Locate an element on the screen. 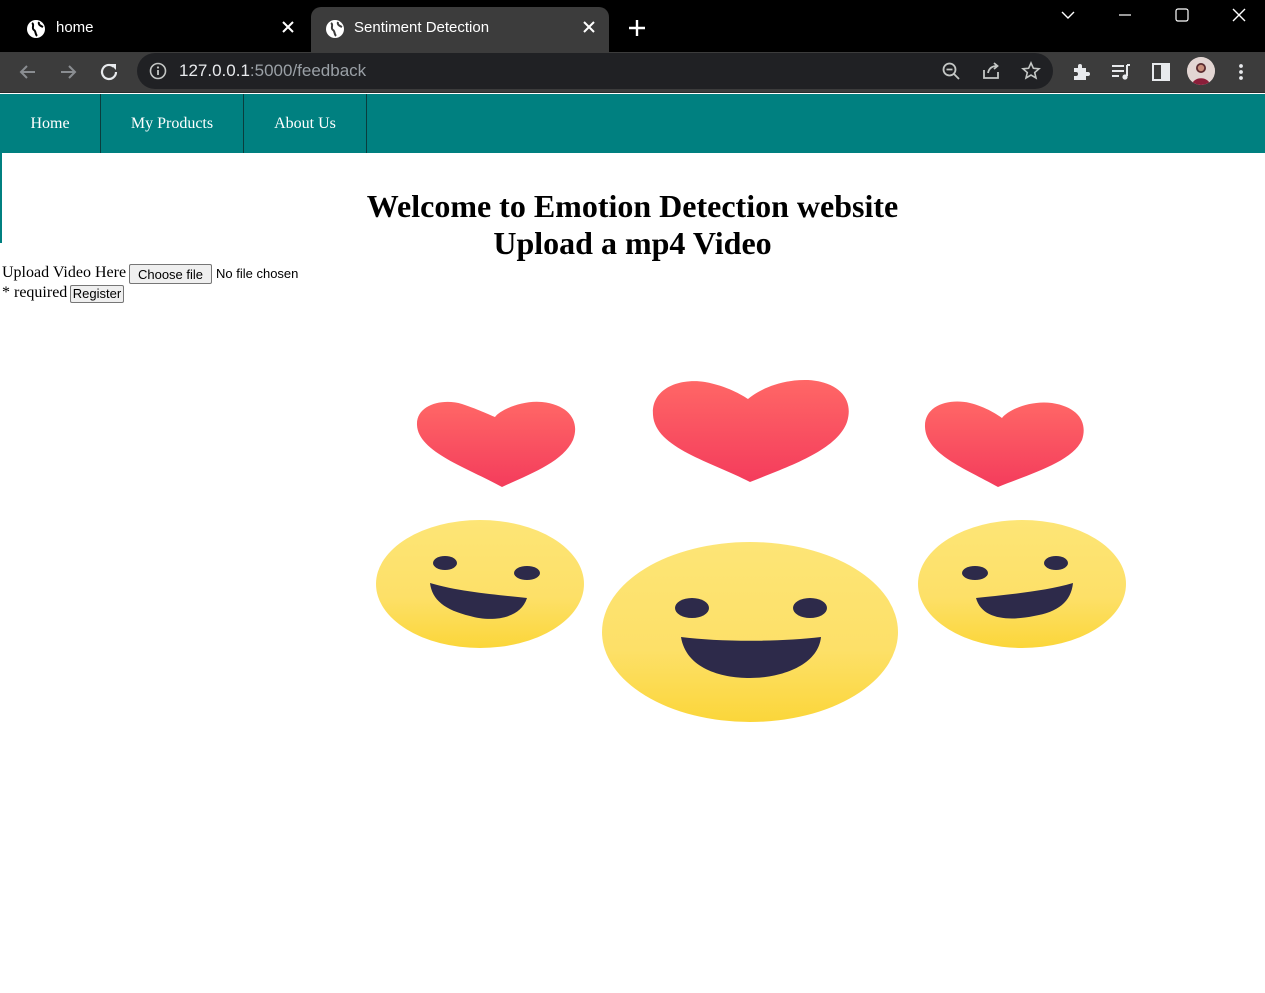 The height and width of the screenshot is (993, 1265). profile-avatar is located at coordinates (1201, 71).